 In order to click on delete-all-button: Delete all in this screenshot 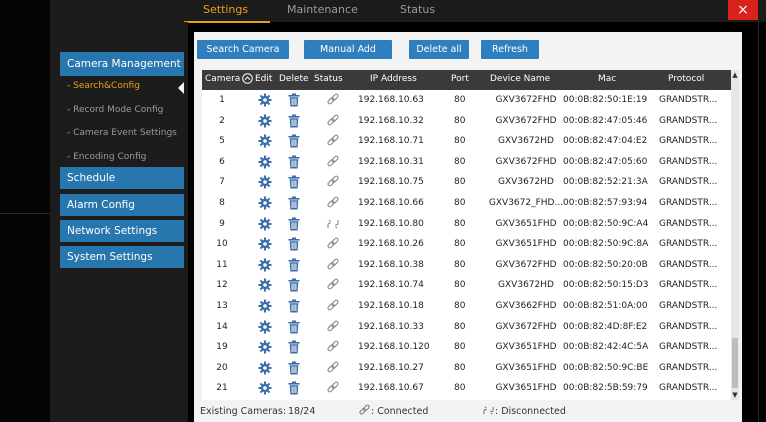, I will do `click(439, 49)`.